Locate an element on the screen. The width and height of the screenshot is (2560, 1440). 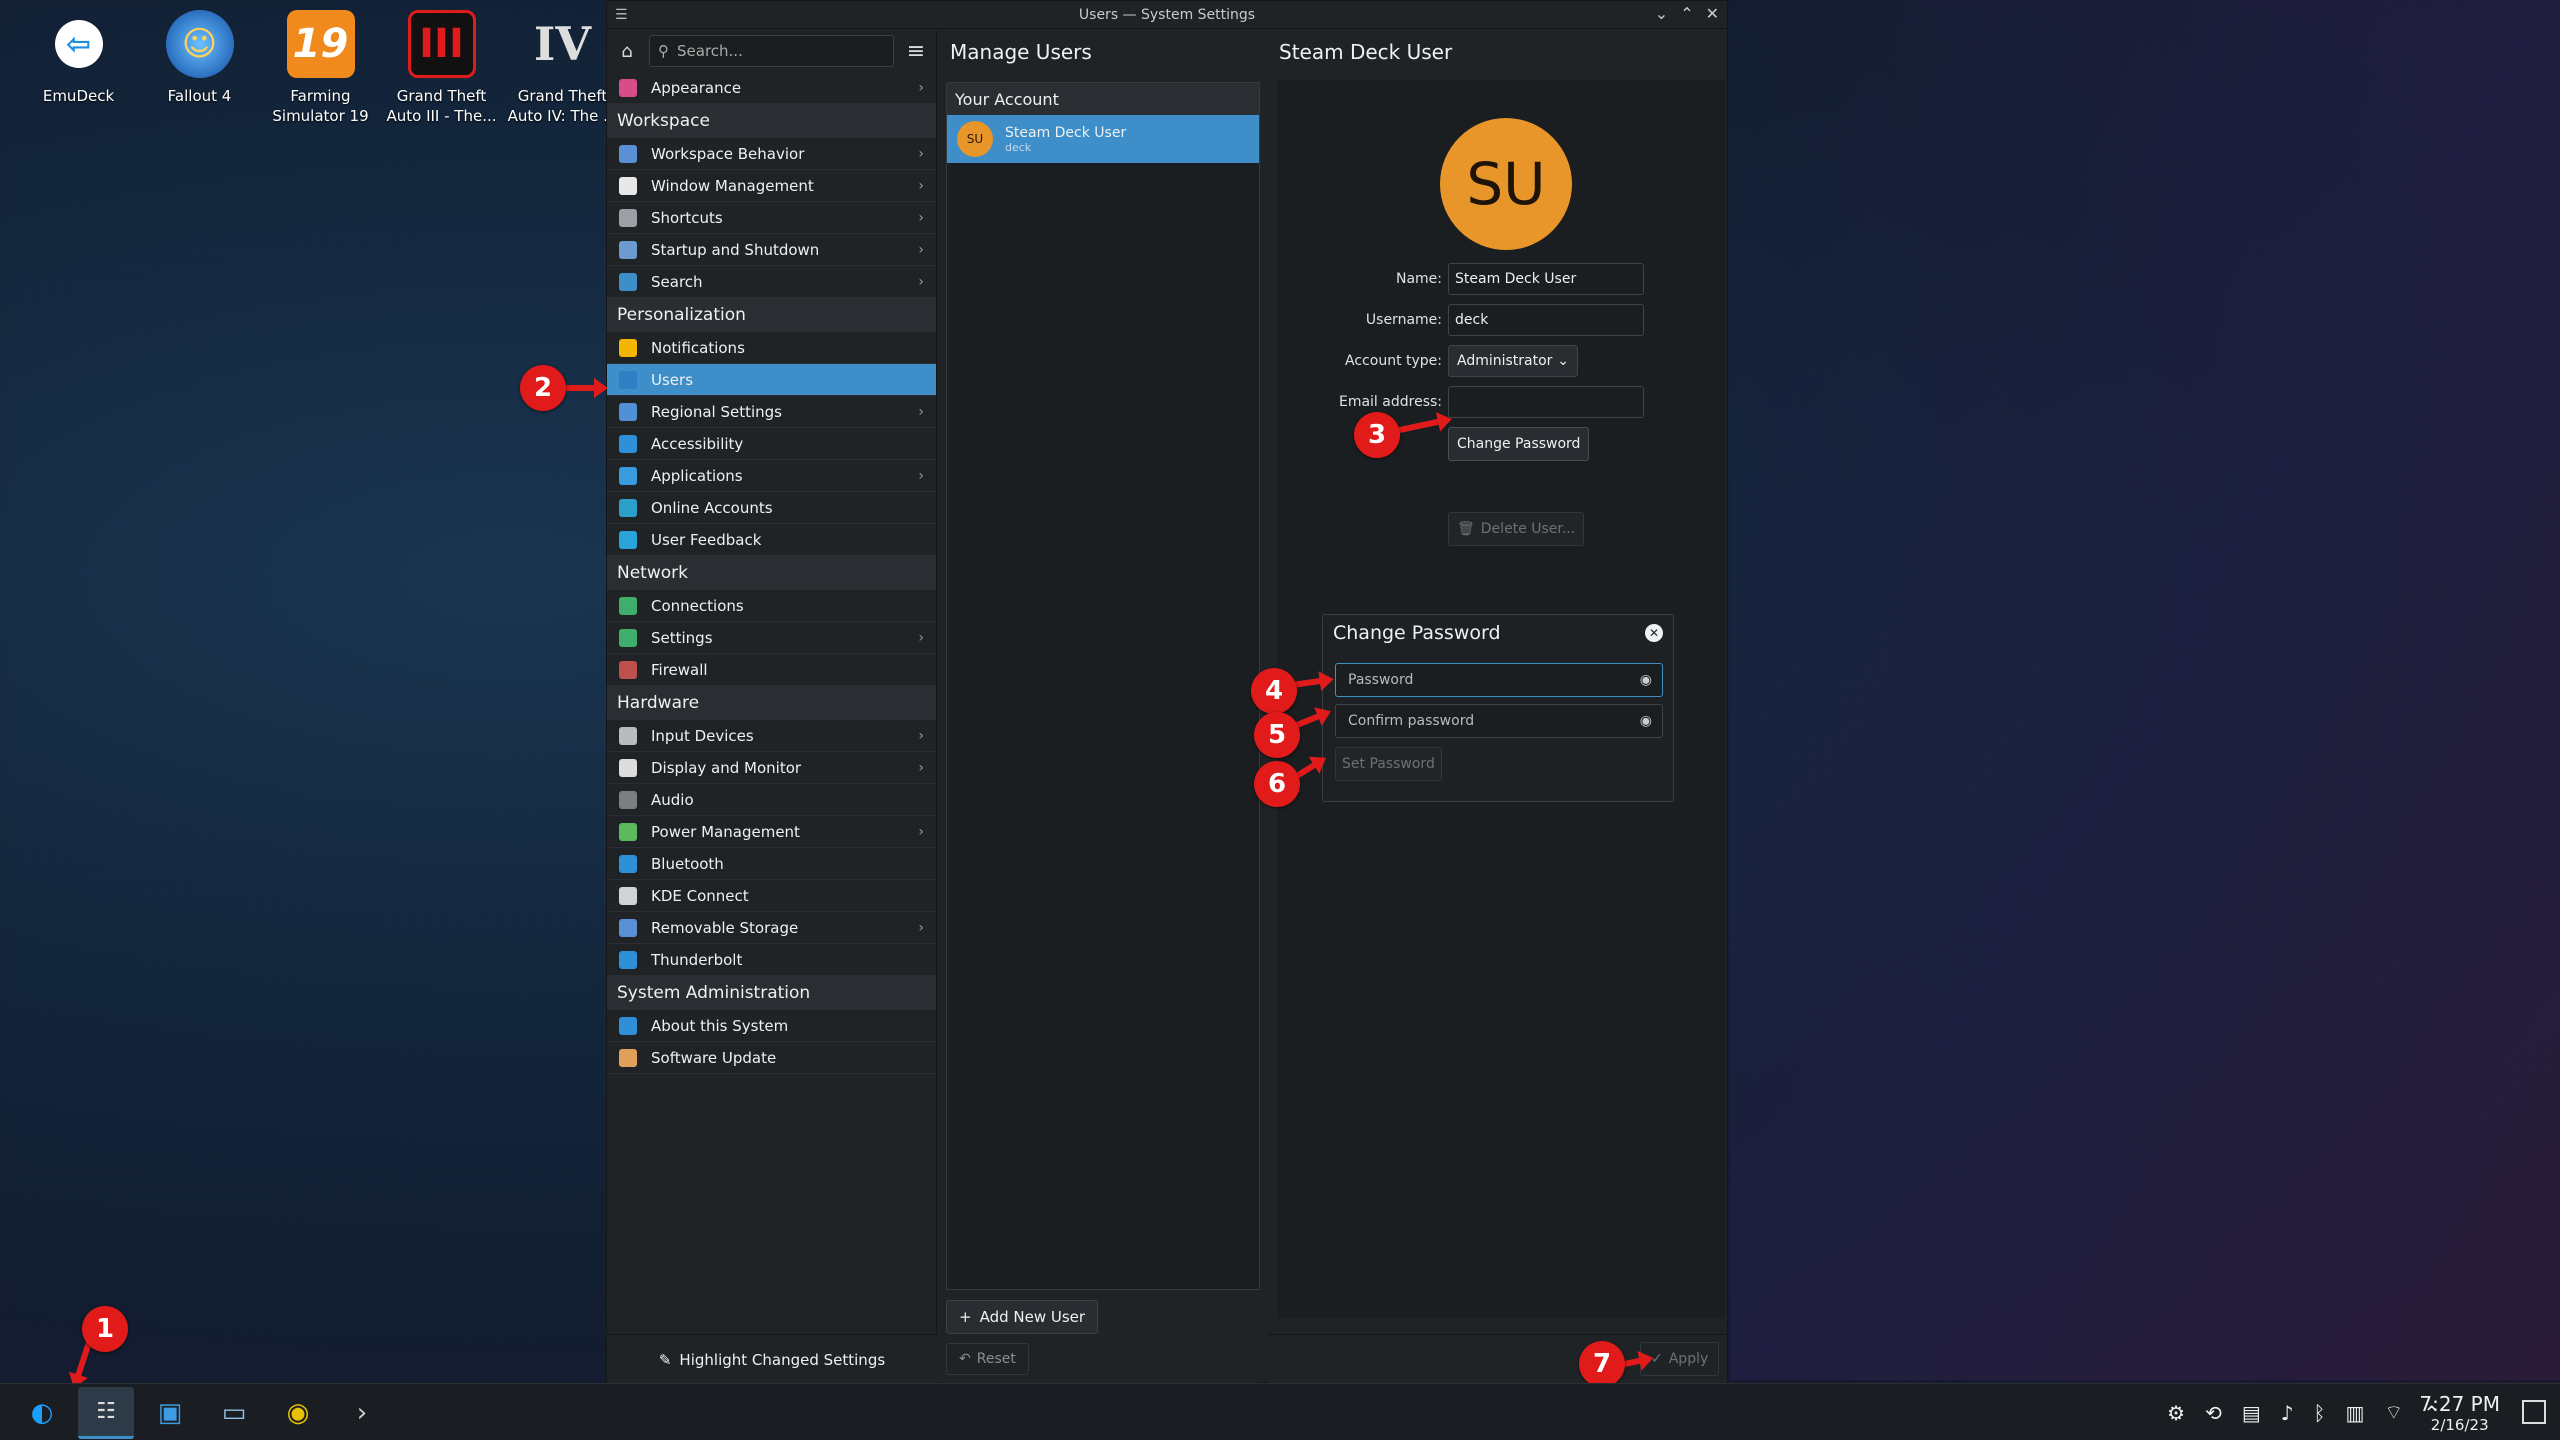
sidebar-item-input-devices: Input Devices › is located at coordinates (771, 736).